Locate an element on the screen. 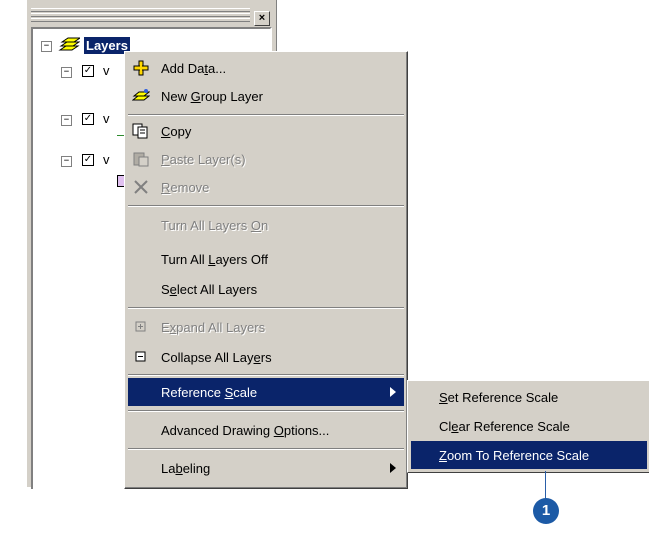 This screenshot has width=649, height=533. remove-icon is located at coordinates (141, 187).